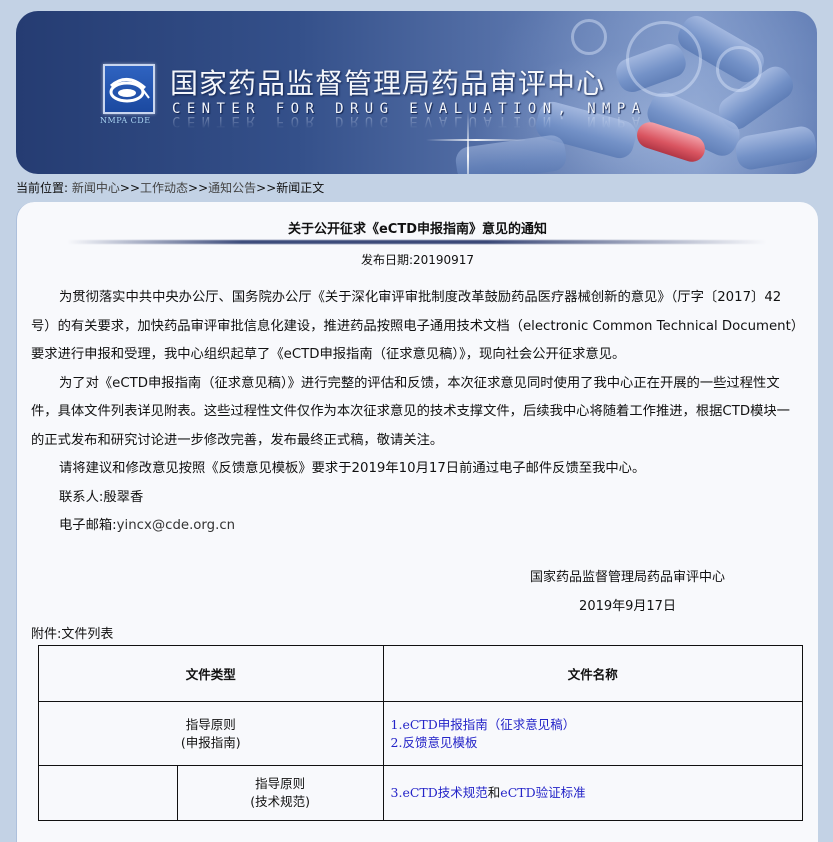  Describe the element at coordinates (81, 497) in the screenshot. I see `contact-label: 联系人:` at that location.